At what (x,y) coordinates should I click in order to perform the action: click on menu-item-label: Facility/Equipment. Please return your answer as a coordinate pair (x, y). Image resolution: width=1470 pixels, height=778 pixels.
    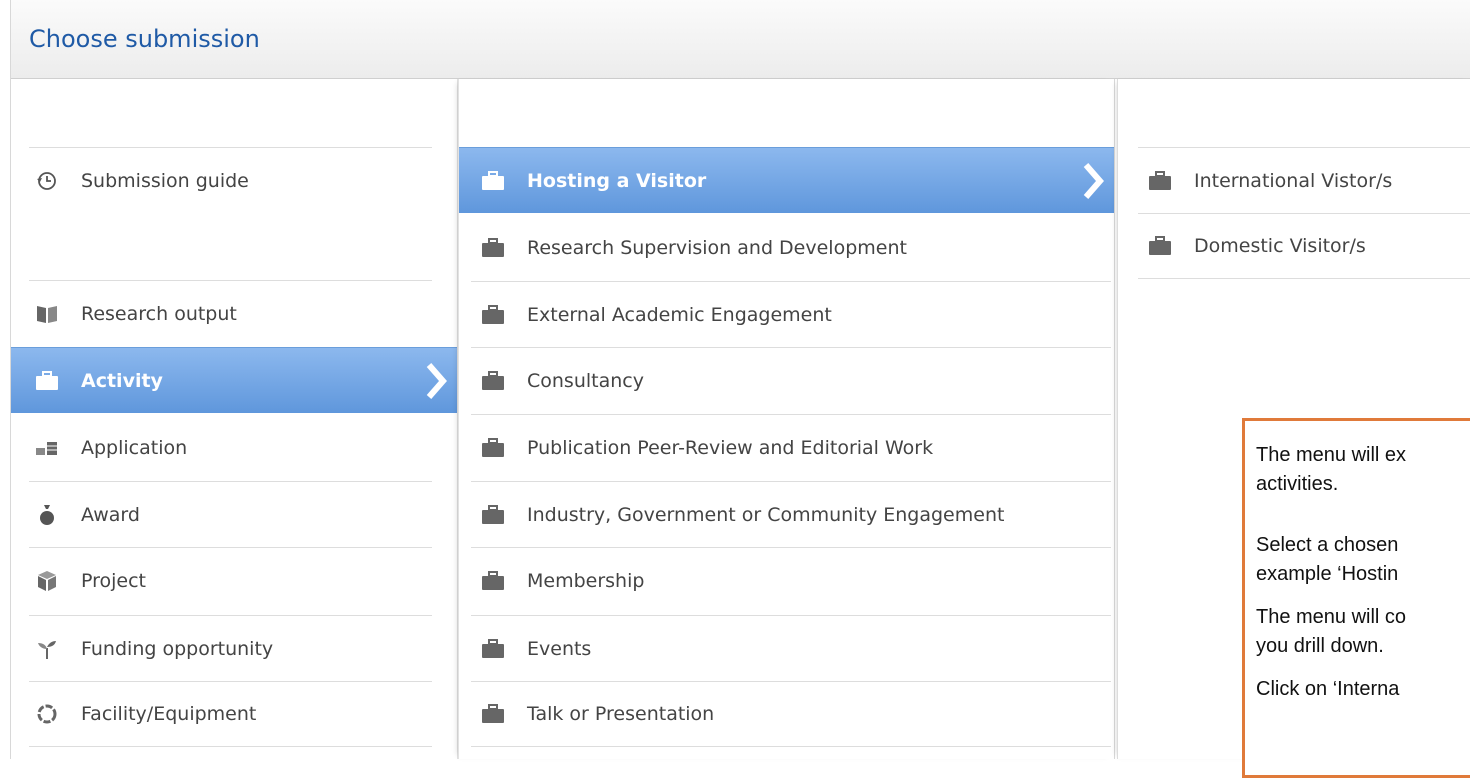
    Looking at the image, I should click on (169, 714).